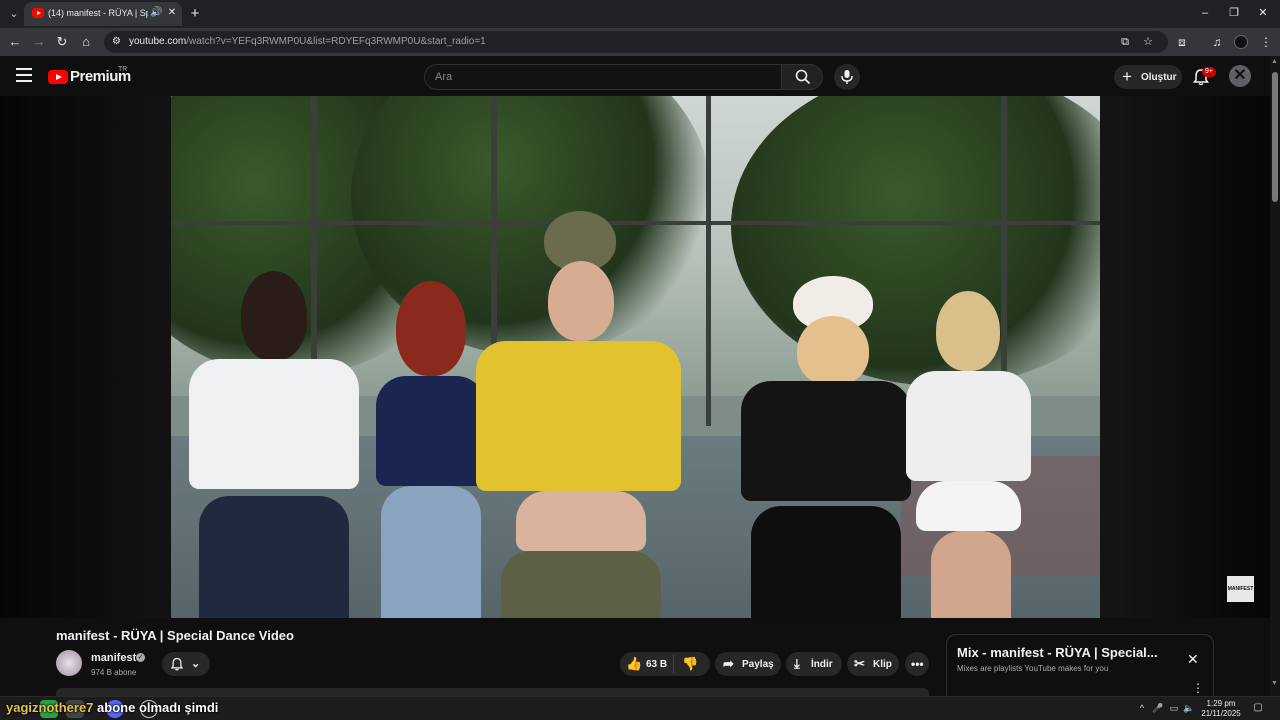 This screenshot has width=1280, height=720. What do you see at coordinates (196, 664) in the screenshot?
I see `chevron-down-icon: ⌄` at bounding box center [196, 664].